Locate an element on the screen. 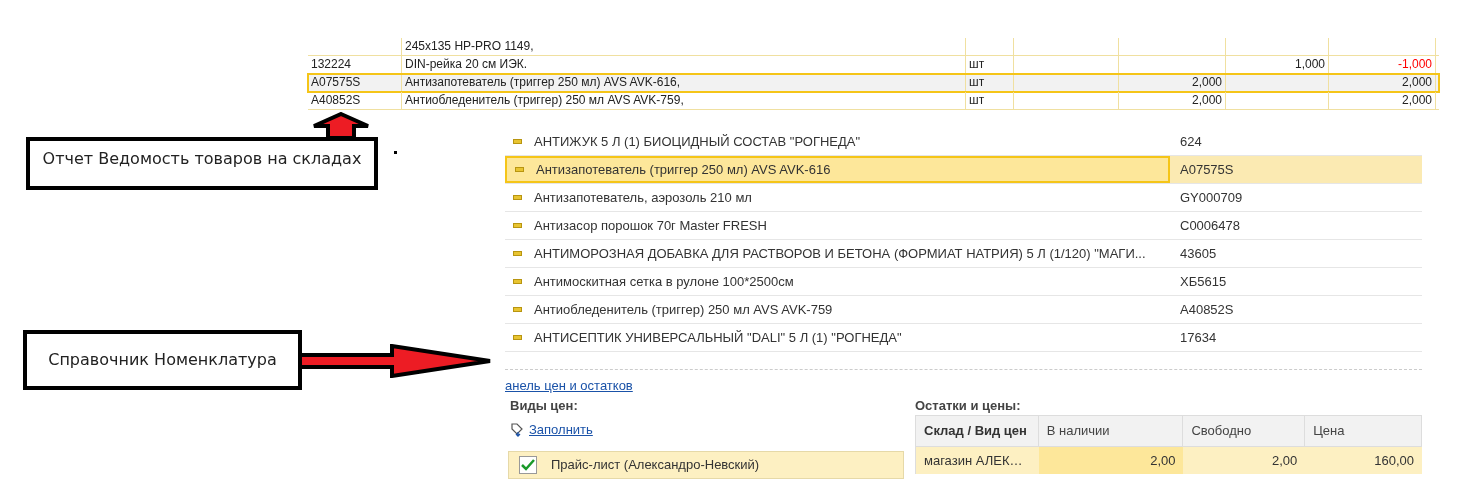  item-name: Антизасор порошок 70г Master FRESH is located at coordinates (650, 225).